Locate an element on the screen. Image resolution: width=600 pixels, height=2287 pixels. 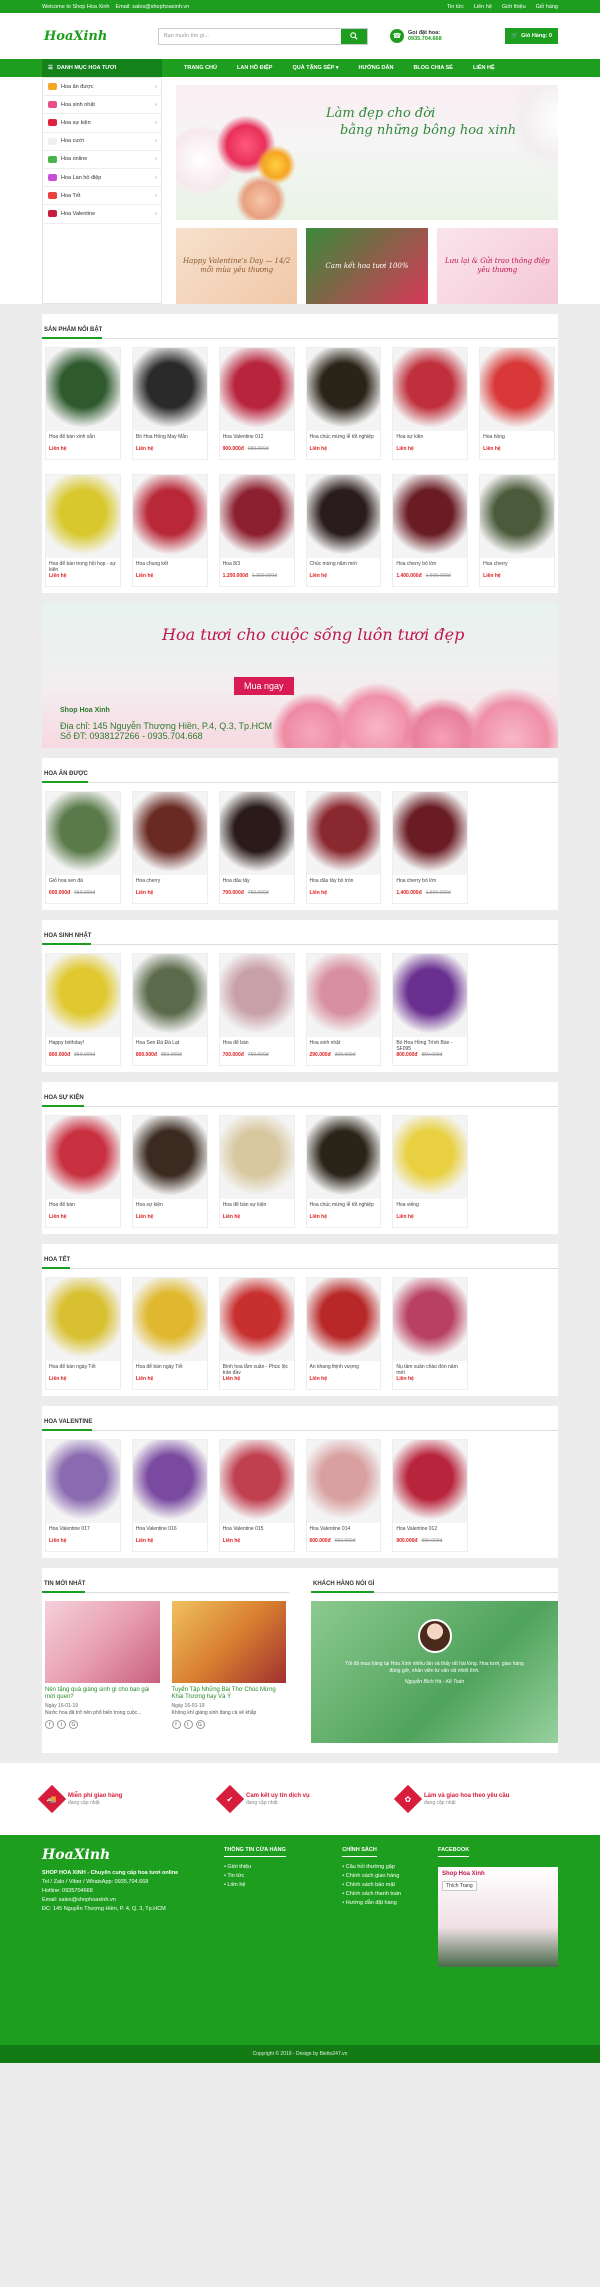
nav-contact: LIÊN HỆ is located at coordinates (484, 68).